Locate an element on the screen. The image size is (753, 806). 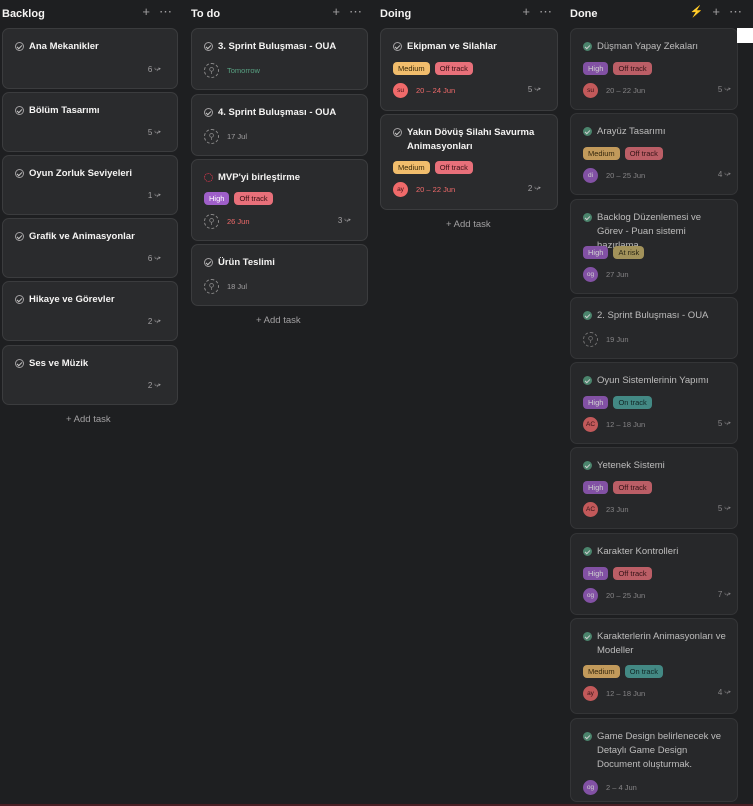
task-card: Ses ve Müzik 2 ⤷▸ is located at coordinates (90, 375).